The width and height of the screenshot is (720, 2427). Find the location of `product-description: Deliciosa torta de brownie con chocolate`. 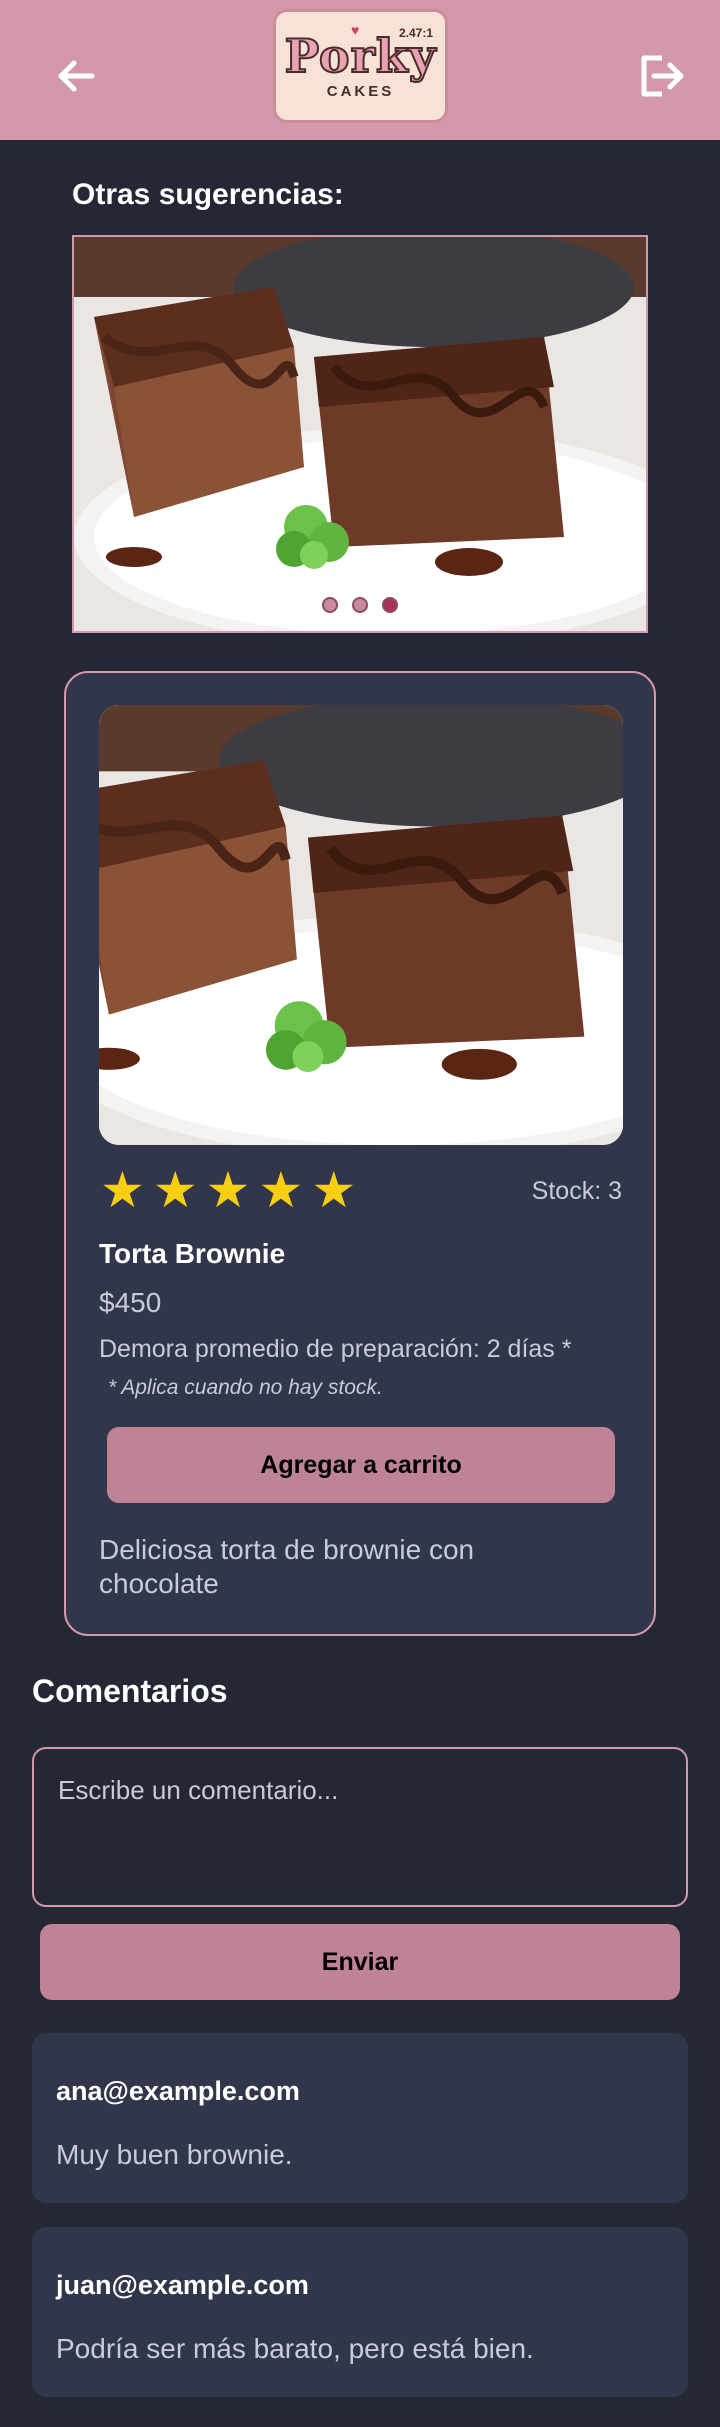

product-description: Deliciosa torta de brownie con chocolate is located at coordinates (287, 1566).